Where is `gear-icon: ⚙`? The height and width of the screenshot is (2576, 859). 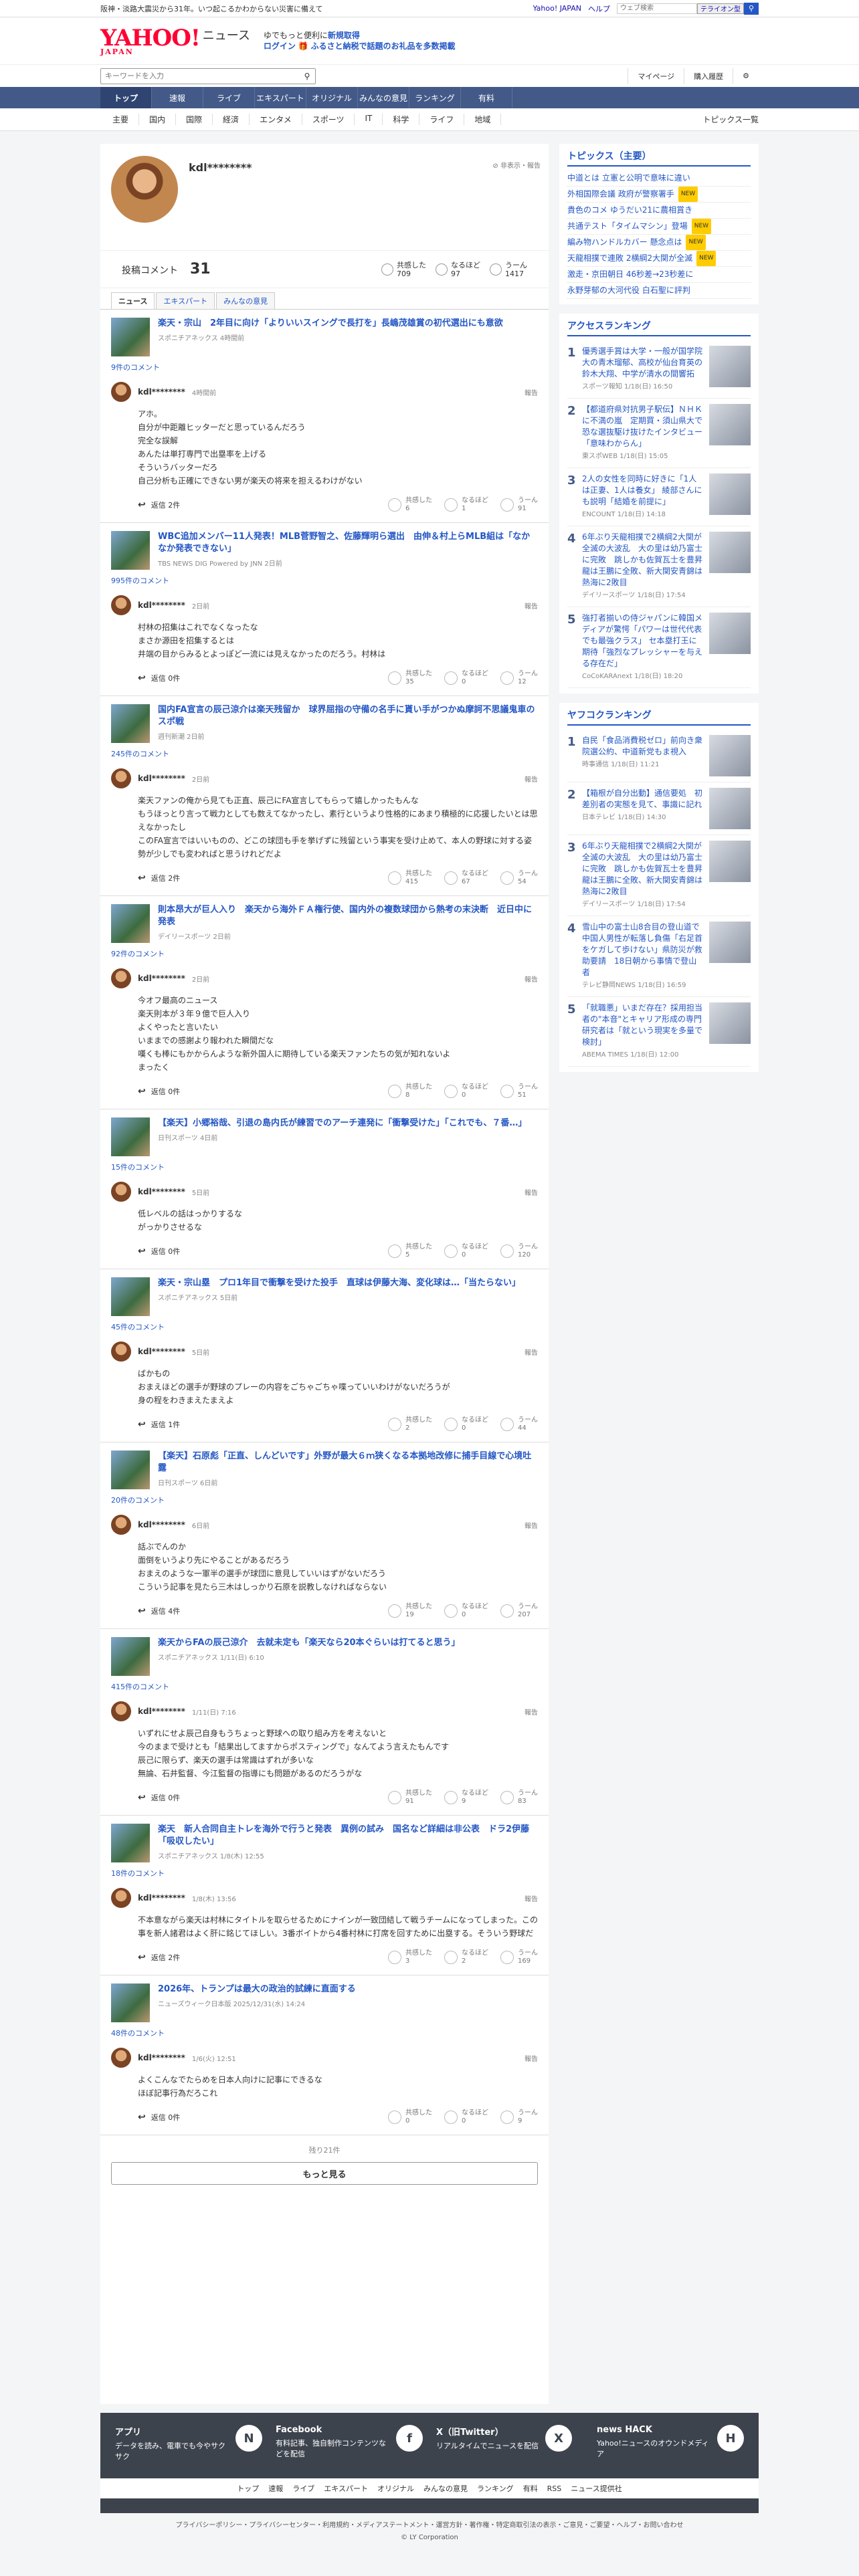 gear-icon: ⚙ is located at coordinates (746, 76).